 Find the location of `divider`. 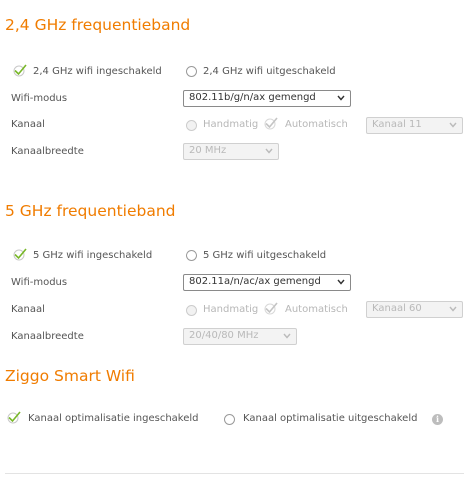

divider is located at coordinates (234, 473).